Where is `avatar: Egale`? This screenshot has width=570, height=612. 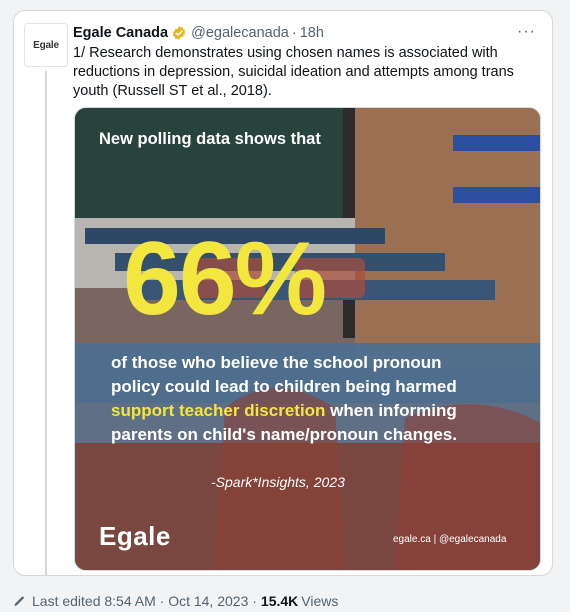 avatar: Egale is located at coordinates (46, 45).